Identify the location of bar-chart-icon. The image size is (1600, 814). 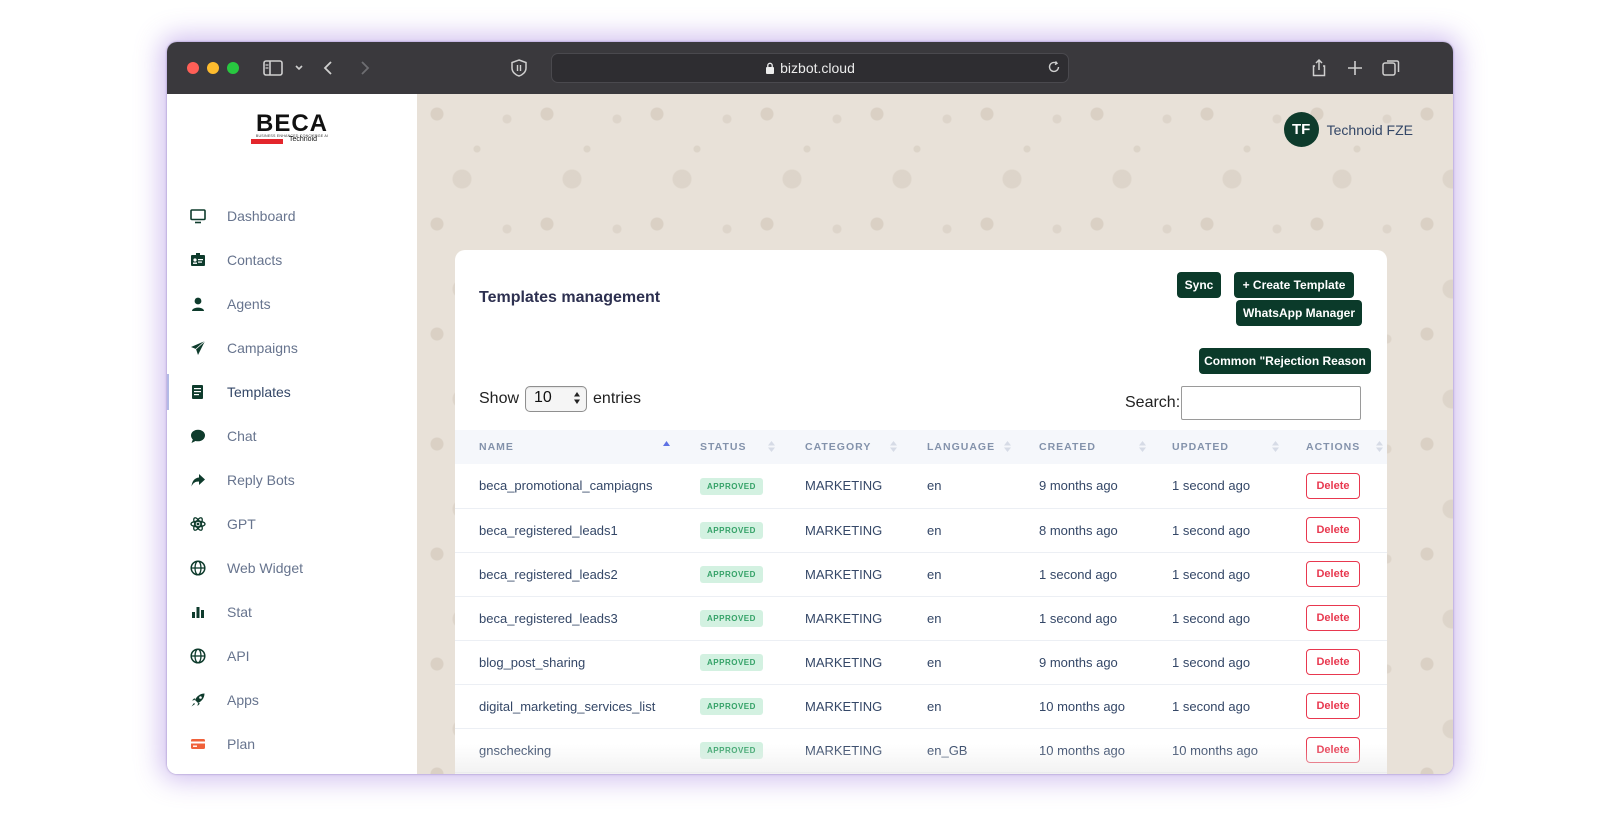
(198, 612).